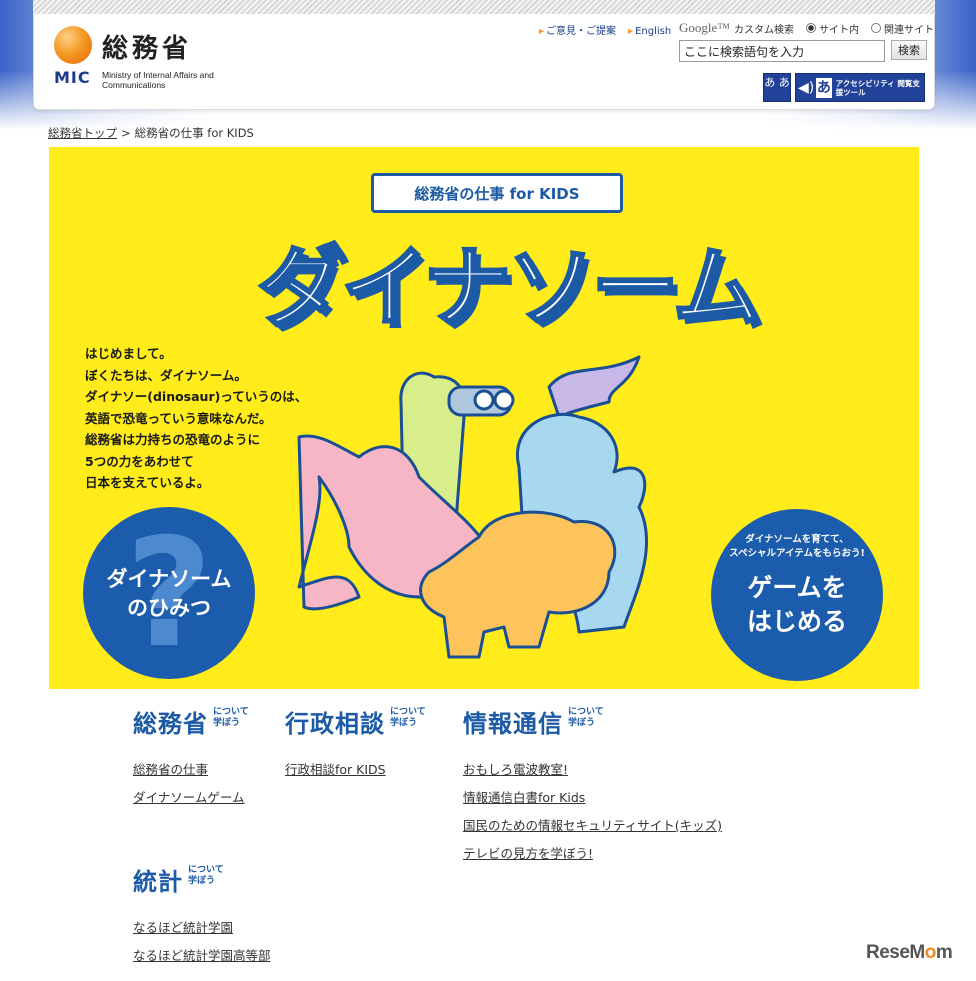 The height and width of the screenshot is (981, 976). What do you see at coordinates (839, 30) in the screenshot?
I see `radio-site-label: サイト内` at bounding box center [839, 30].